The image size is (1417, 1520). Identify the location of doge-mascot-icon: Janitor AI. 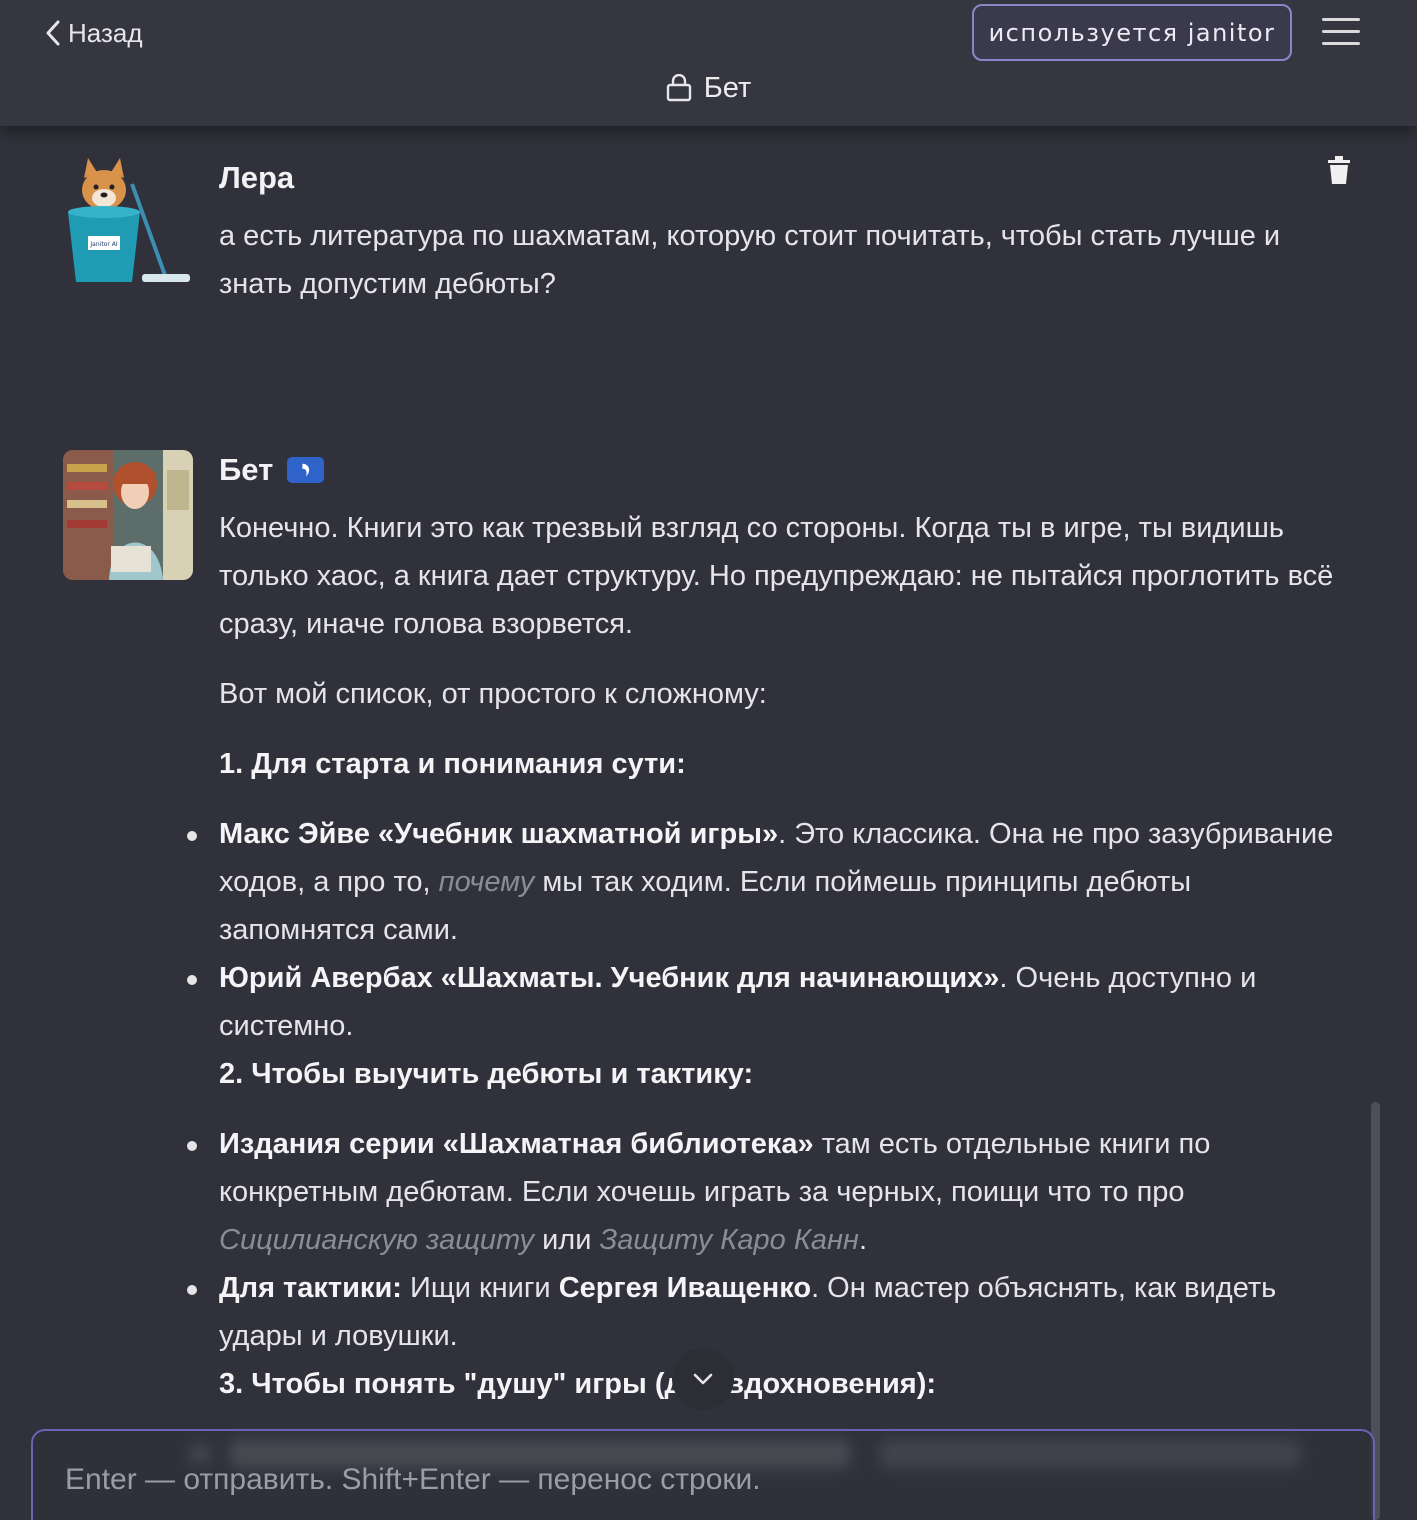
(129, 220).